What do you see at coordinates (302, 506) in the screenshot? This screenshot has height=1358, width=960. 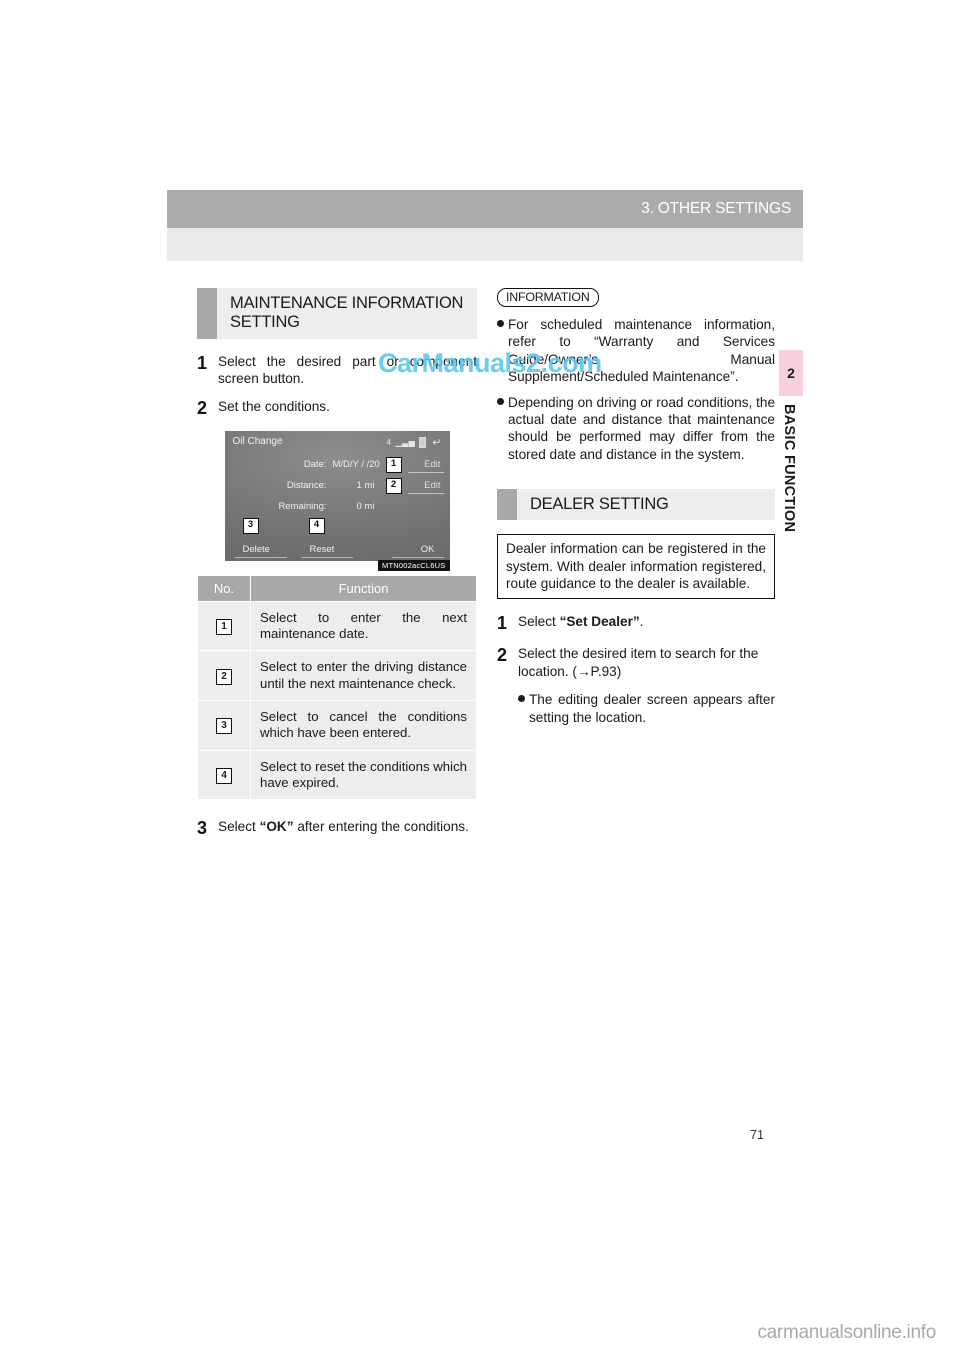 I see `screen-row-remaining-label: Remaining:` at bounding box center [302, 506].